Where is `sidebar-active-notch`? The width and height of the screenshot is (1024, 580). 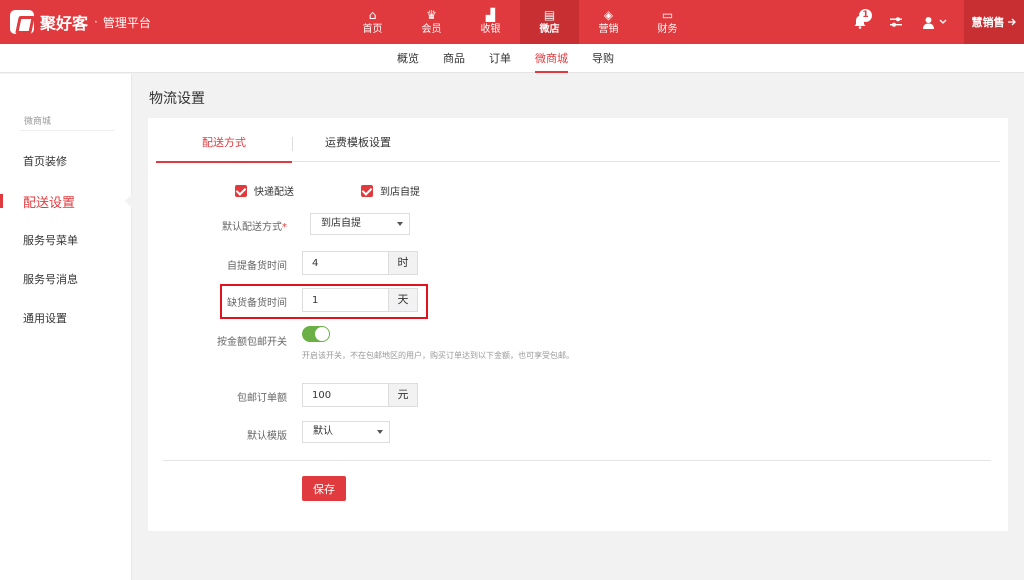 sidebar-active-notch is located at coordinates (128, 201).